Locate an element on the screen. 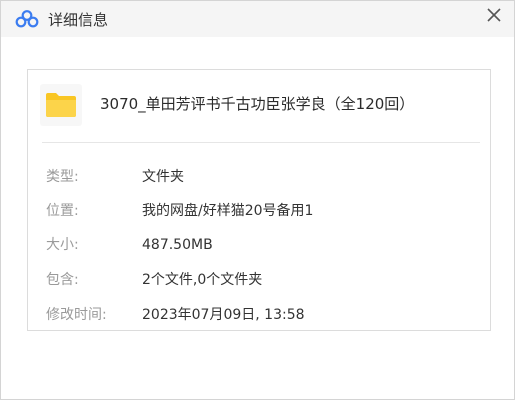  detail-row-type: 类型: 文件夹 is located at coordinates (259, 177).